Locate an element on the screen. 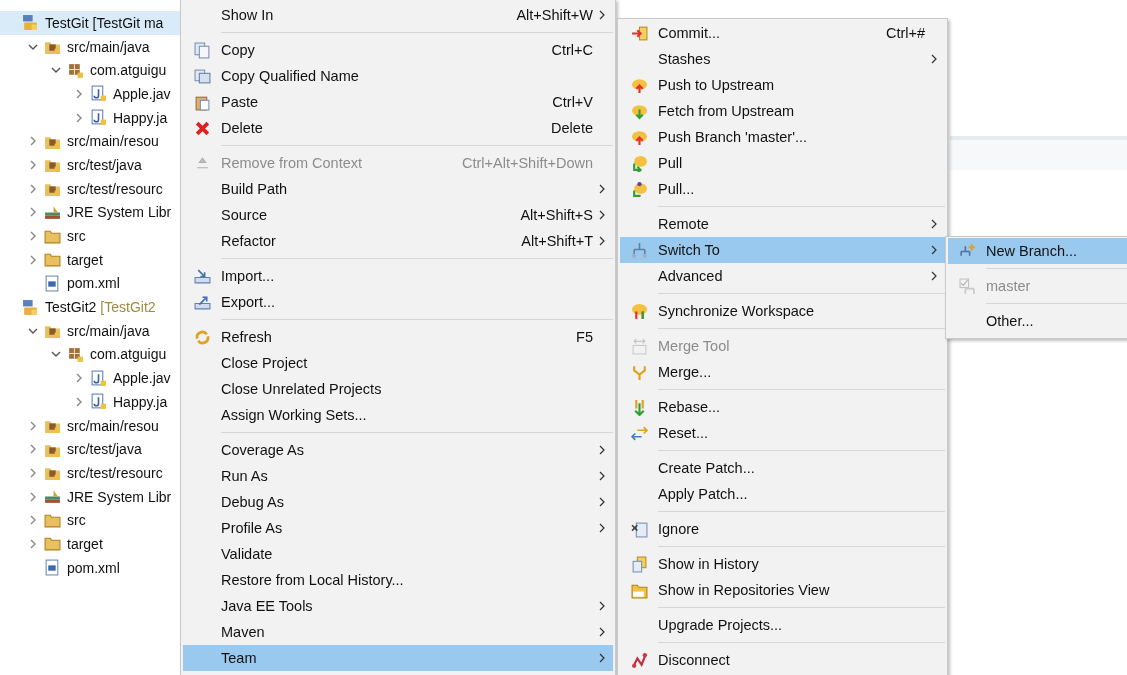 The width and height of the screenshot is (1127, 675). menu-item: Refactor Alt+Shift+T is located at coordinates (398, 241).